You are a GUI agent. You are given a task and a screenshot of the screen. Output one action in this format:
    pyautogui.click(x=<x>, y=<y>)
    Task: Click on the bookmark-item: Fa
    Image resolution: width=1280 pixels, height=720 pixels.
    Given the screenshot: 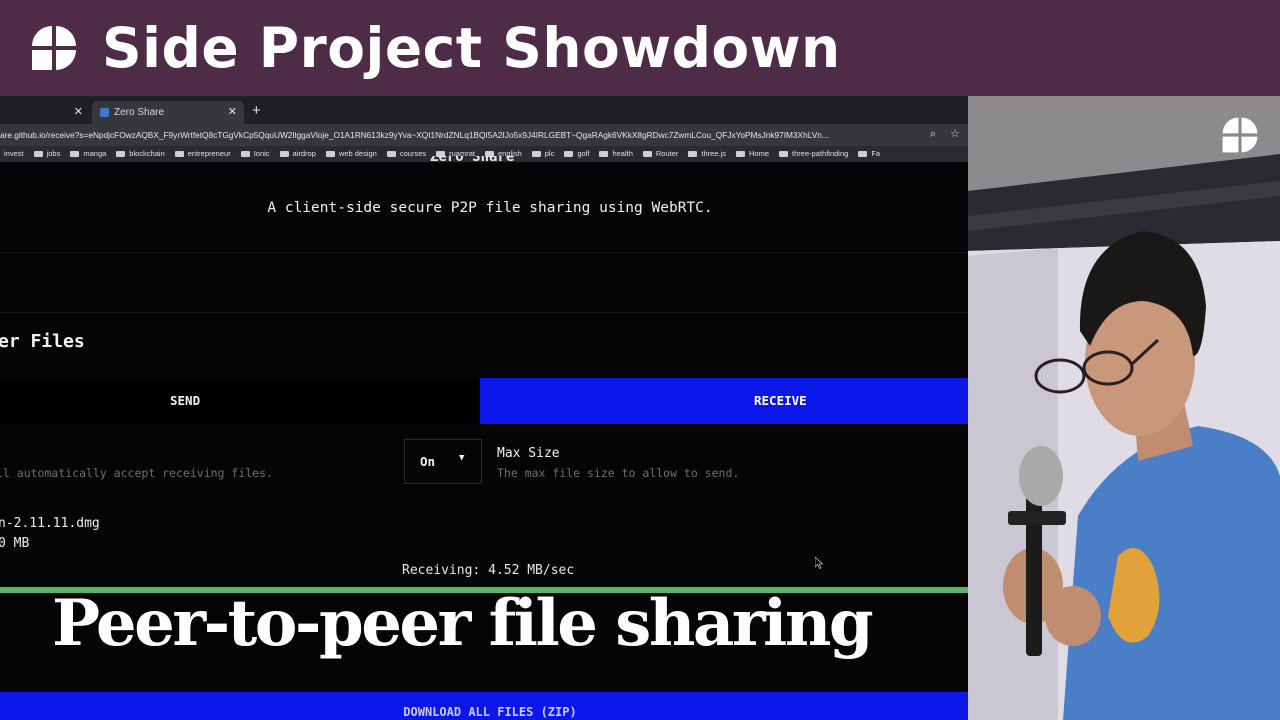 What is the action you would take?
    pyautogui.click(x=869, y=154)
    